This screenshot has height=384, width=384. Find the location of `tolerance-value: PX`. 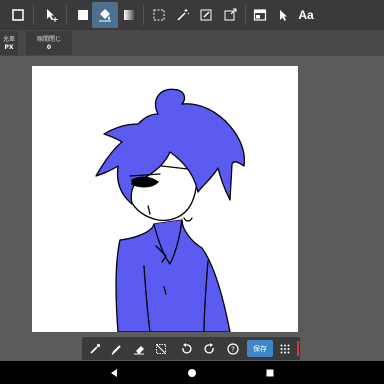

tolerance-value: PX is located at coordinates (9, 47).